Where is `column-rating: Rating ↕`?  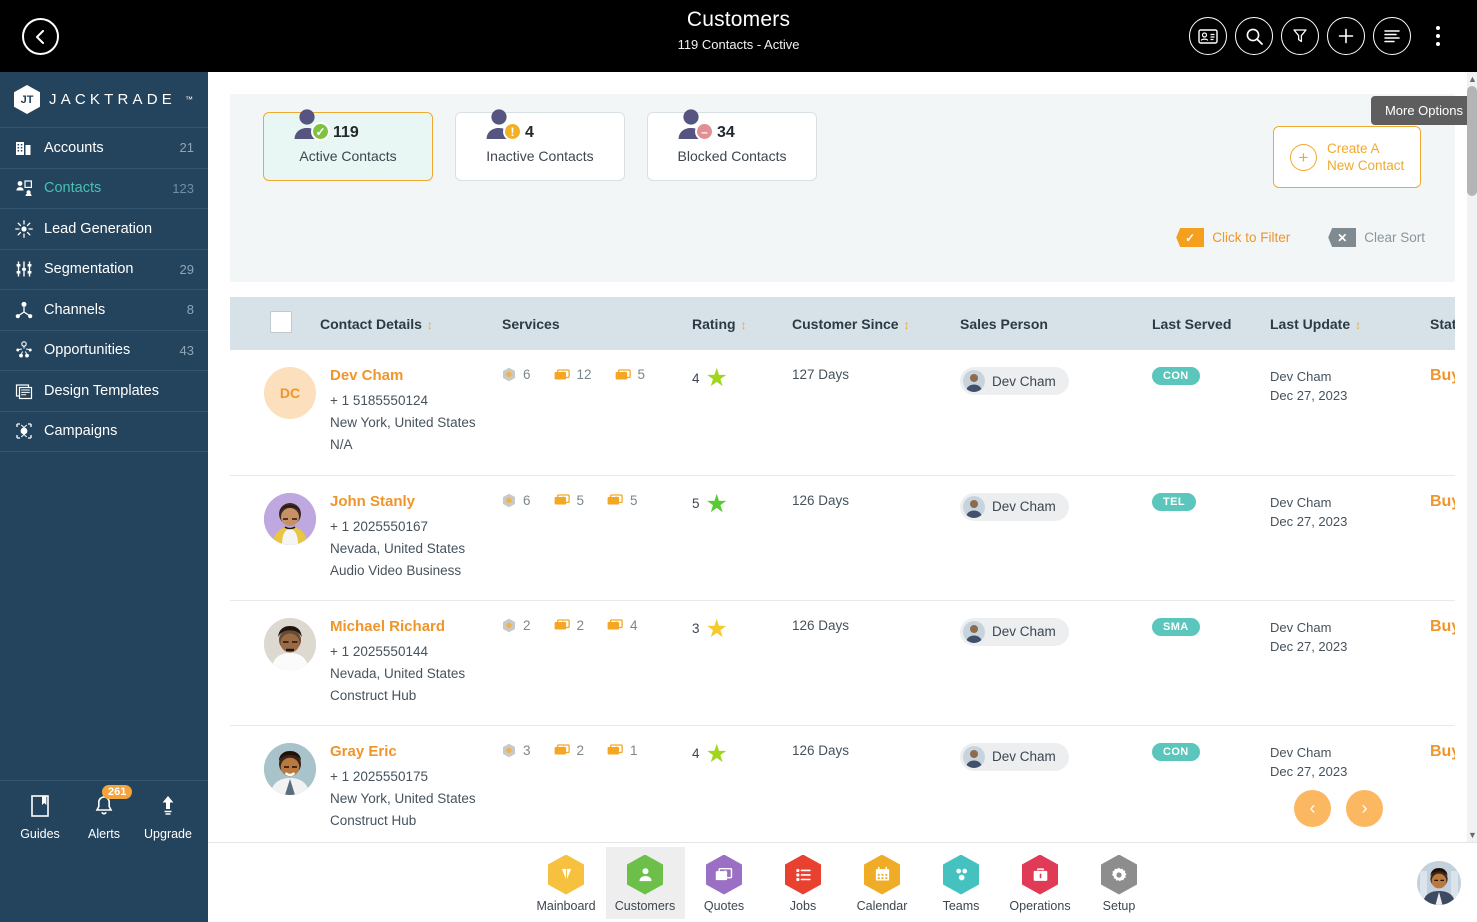
column-rating: Rating ↕ is located at coordinates (736, 323).